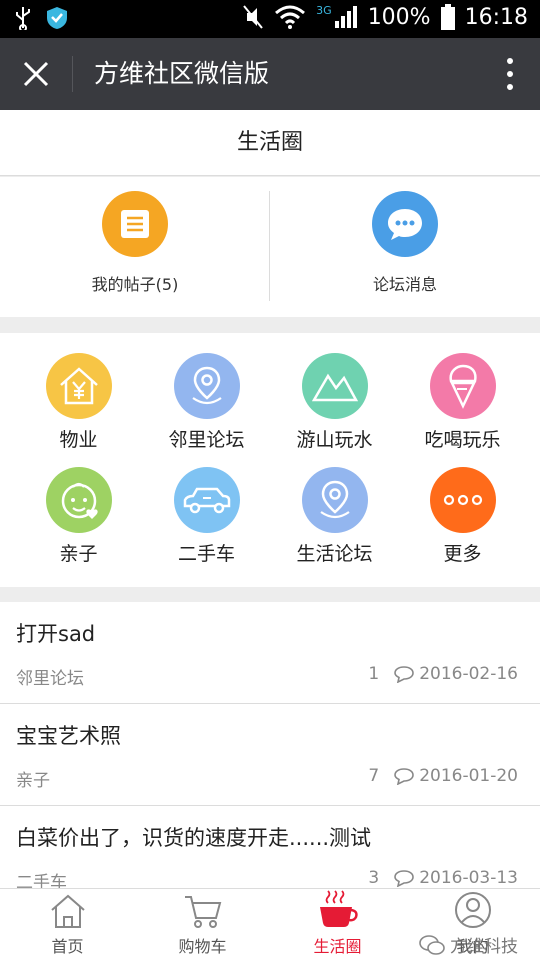  I want to click on post-category: 亲子, so click(33, 781).